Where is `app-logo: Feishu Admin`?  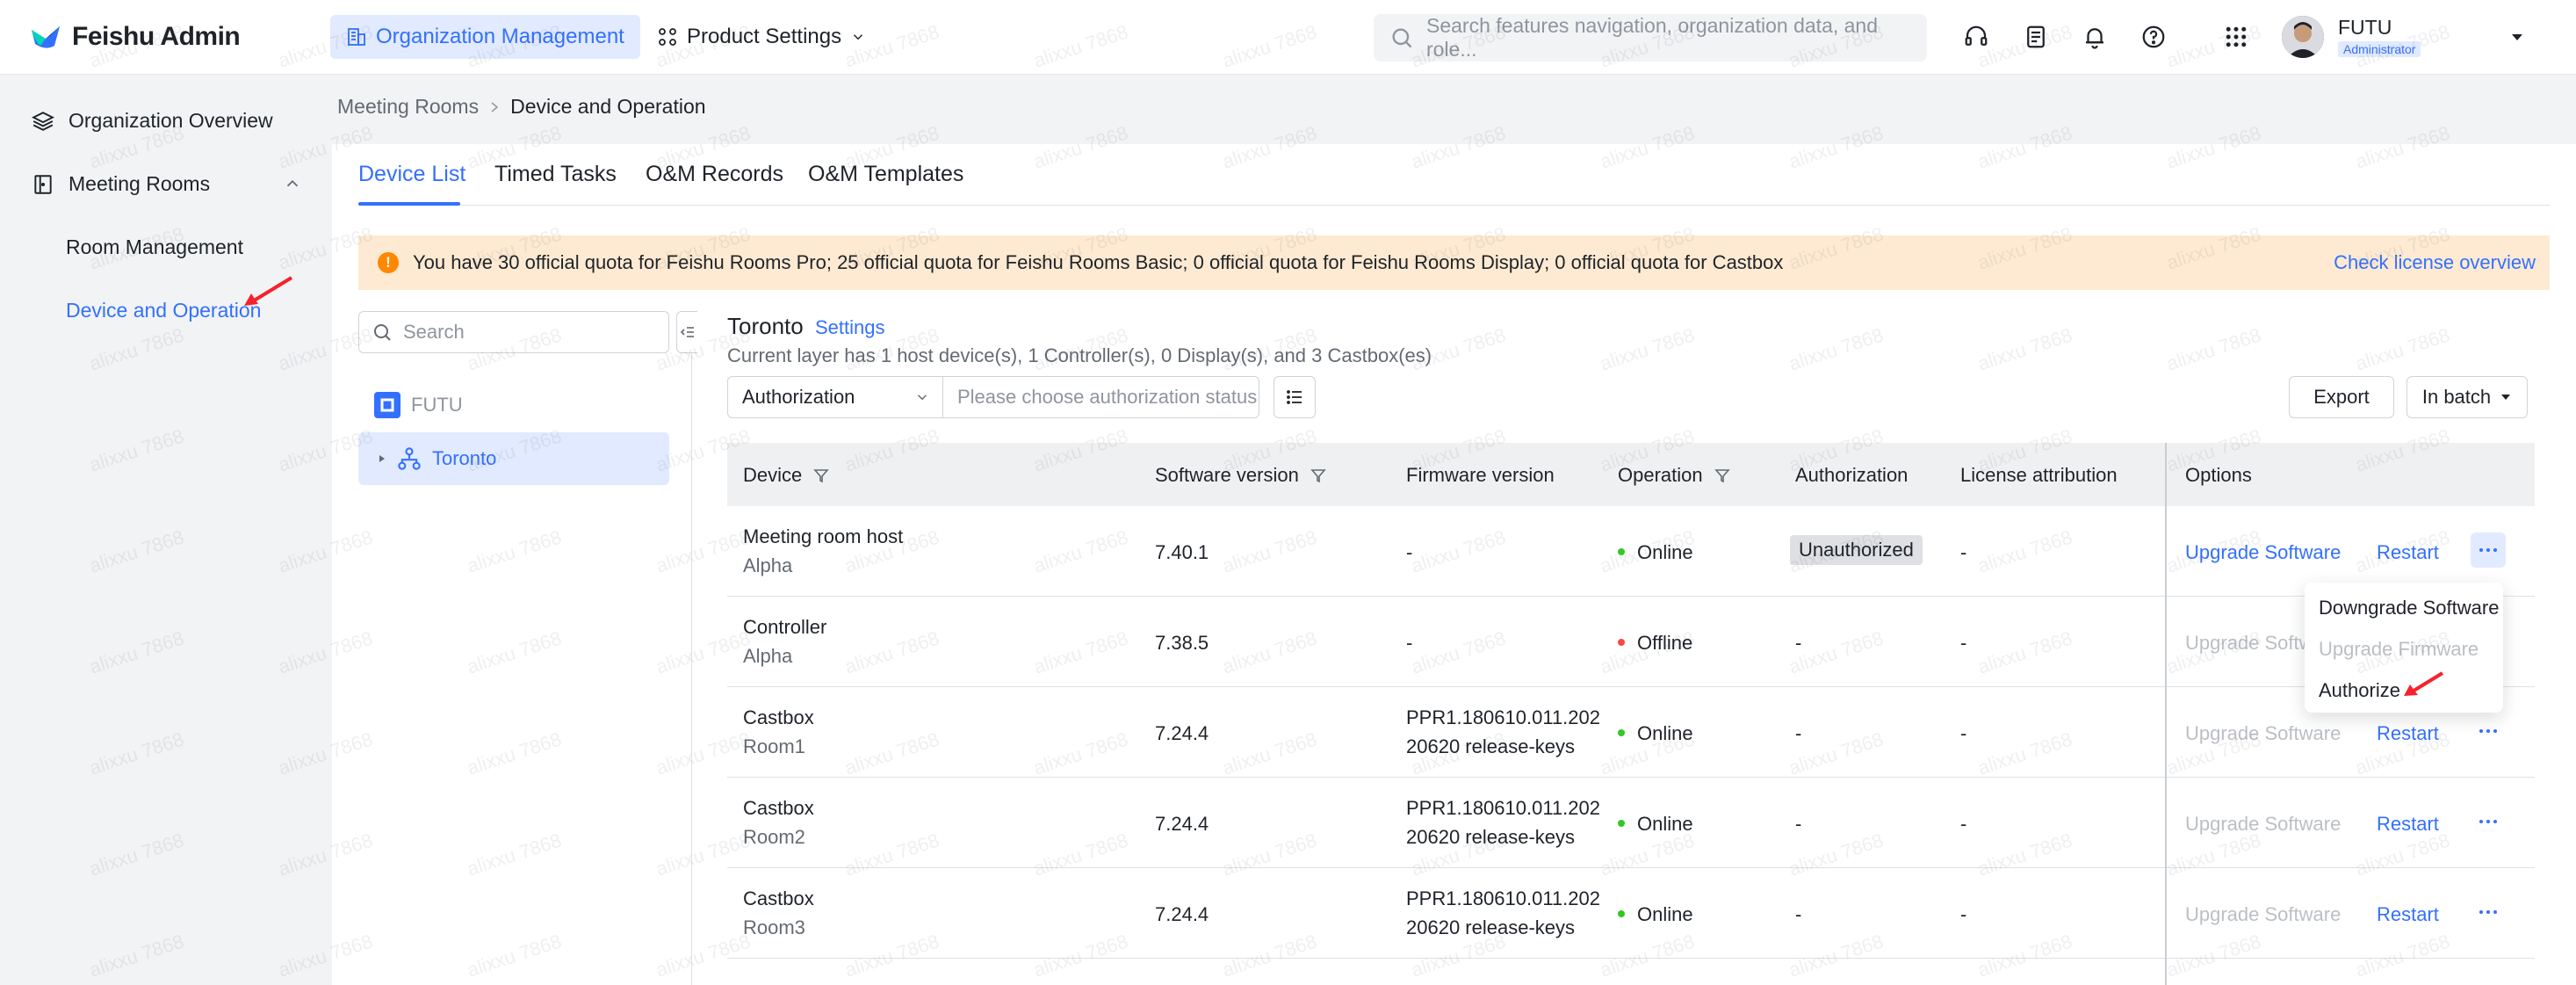
app-logo: Feishu Admin is located at coordinates (134, 36).